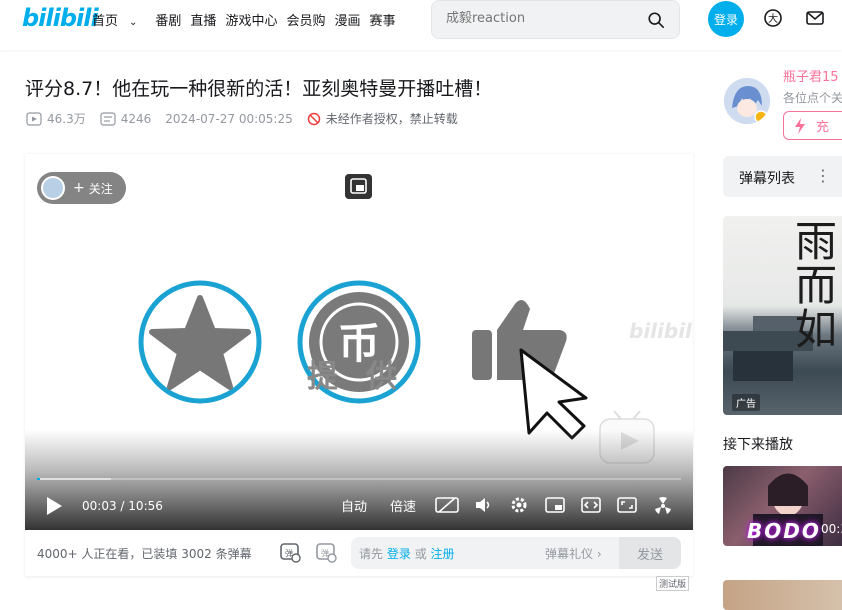 Image resolution: width=842 pixels, height=610 pixels. Describe the element at coordinates (812, 98) in the screenshot. I see `uploader-desc: 各位点个关` at that location.